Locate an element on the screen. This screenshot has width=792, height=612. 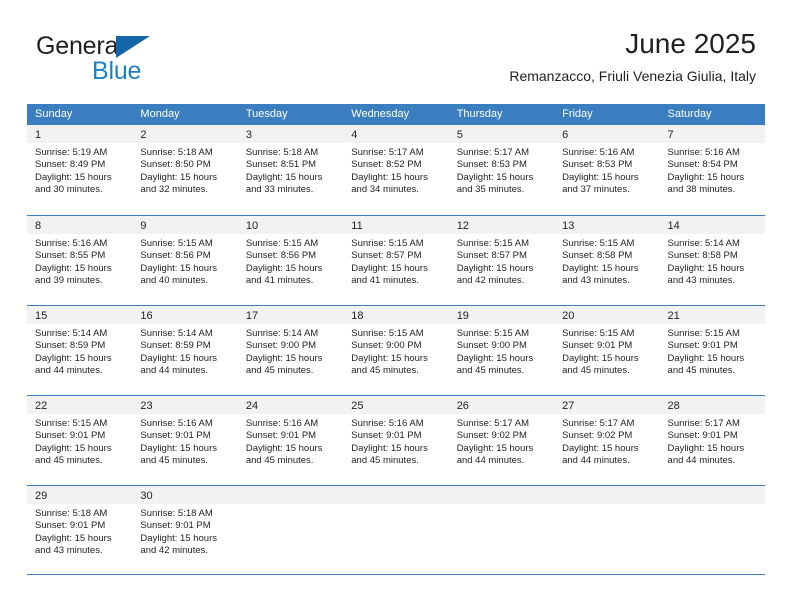
daylight-text: Daylight: 15 hours and 38 minutes. is located at coordinates (706, 183).